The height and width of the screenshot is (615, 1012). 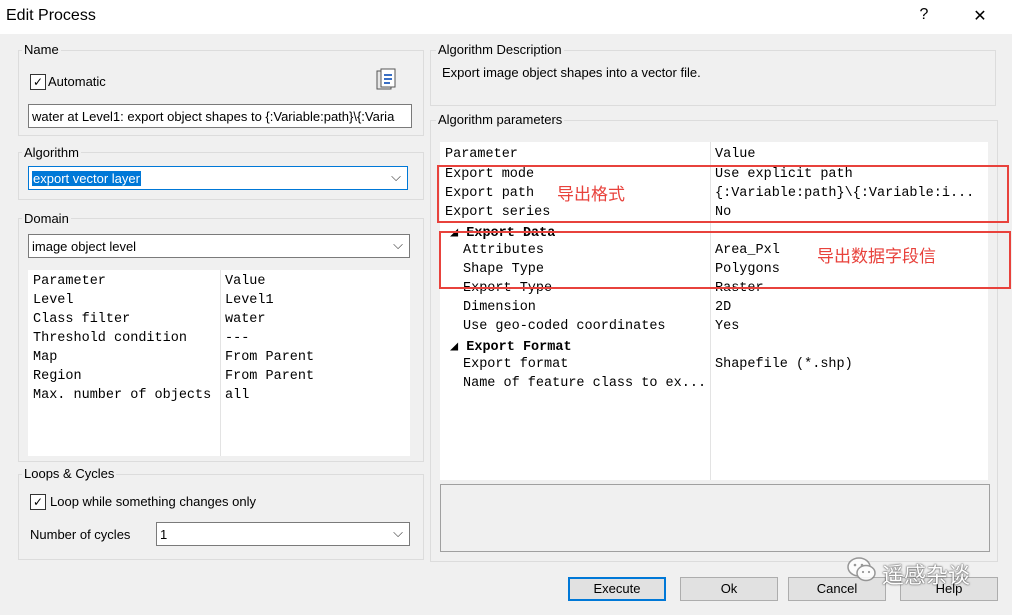 What do you see at coordinates (715, 518) in the screenshot?
I see `parameter-help-box` at bounding box center [715, 518].